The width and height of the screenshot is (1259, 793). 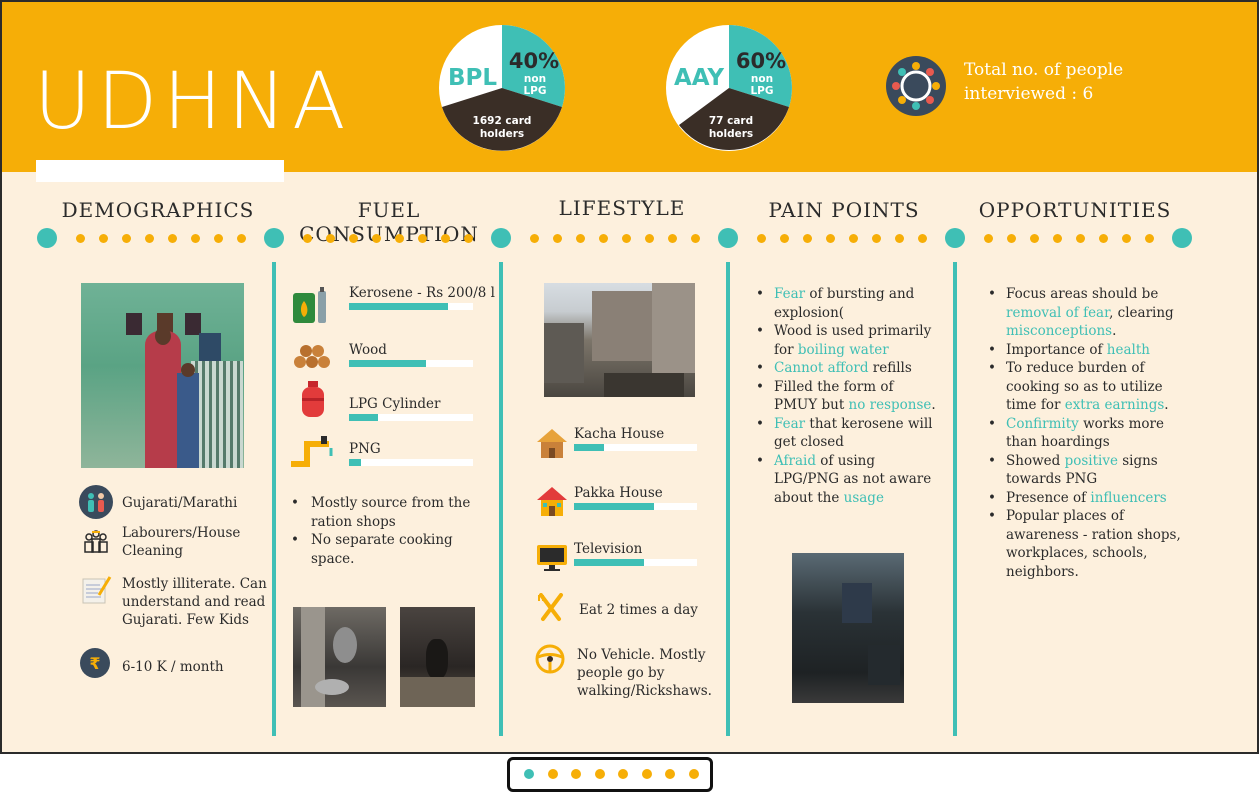 What do you see at coordinates (181, 533) in the screenshot?
I see `occupation-line: Labourers/House` at bounding box center [181, 533].